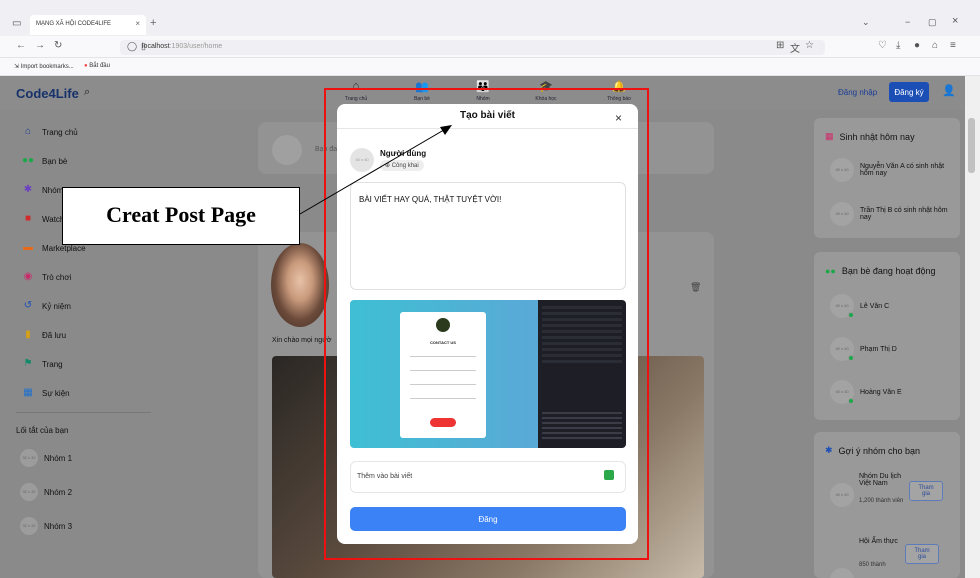 Image resolution: width=980 pixels, height=578 pixels. What do you see at coordinates (156, 46) in the screenshot?
I see `url-host: localhost` at bounding box center [156, 46].